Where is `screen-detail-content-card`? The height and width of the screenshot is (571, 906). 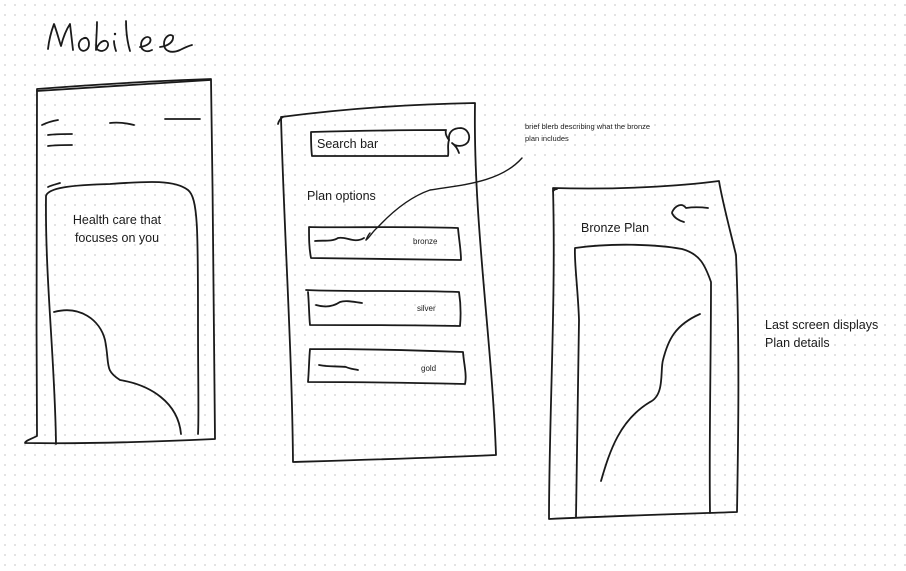 screen-detail-content-card is located at coordinates (642, 380).